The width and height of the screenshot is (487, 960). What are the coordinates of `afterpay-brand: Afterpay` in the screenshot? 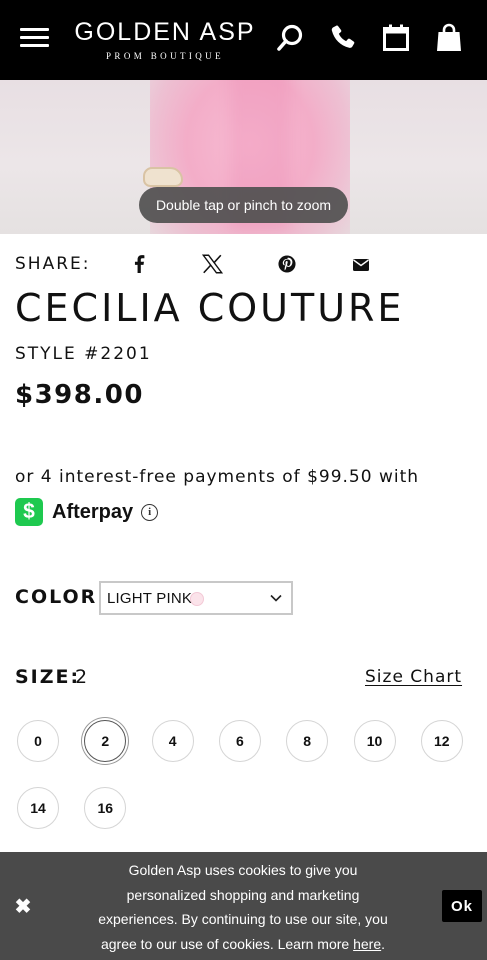 It's located at (93, 511).